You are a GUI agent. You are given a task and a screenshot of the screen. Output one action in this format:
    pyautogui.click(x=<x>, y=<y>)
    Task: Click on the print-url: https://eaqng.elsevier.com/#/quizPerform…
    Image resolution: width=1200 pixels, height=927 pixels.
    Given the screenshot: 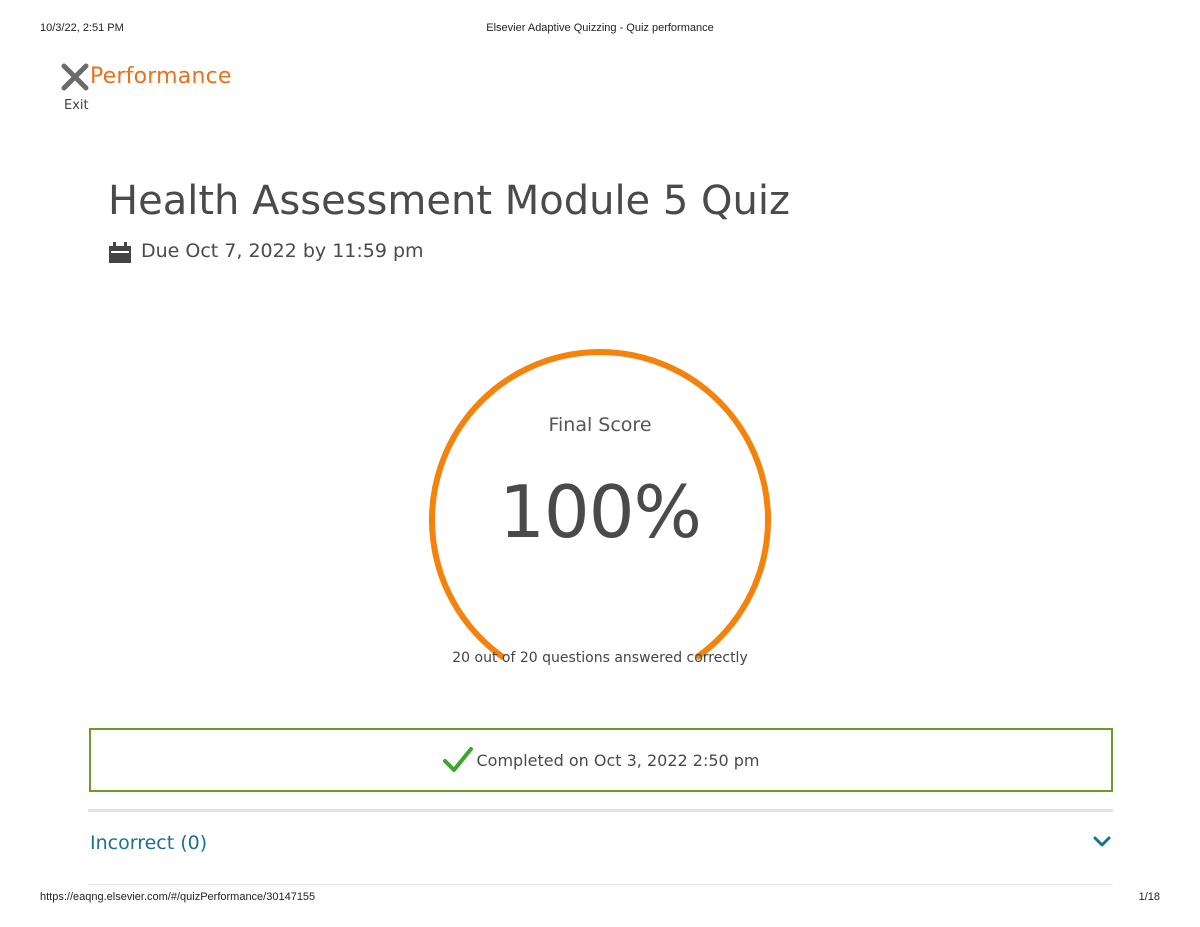 What is the action you would take?
    pyautogui.click(x=178, y=897)
    